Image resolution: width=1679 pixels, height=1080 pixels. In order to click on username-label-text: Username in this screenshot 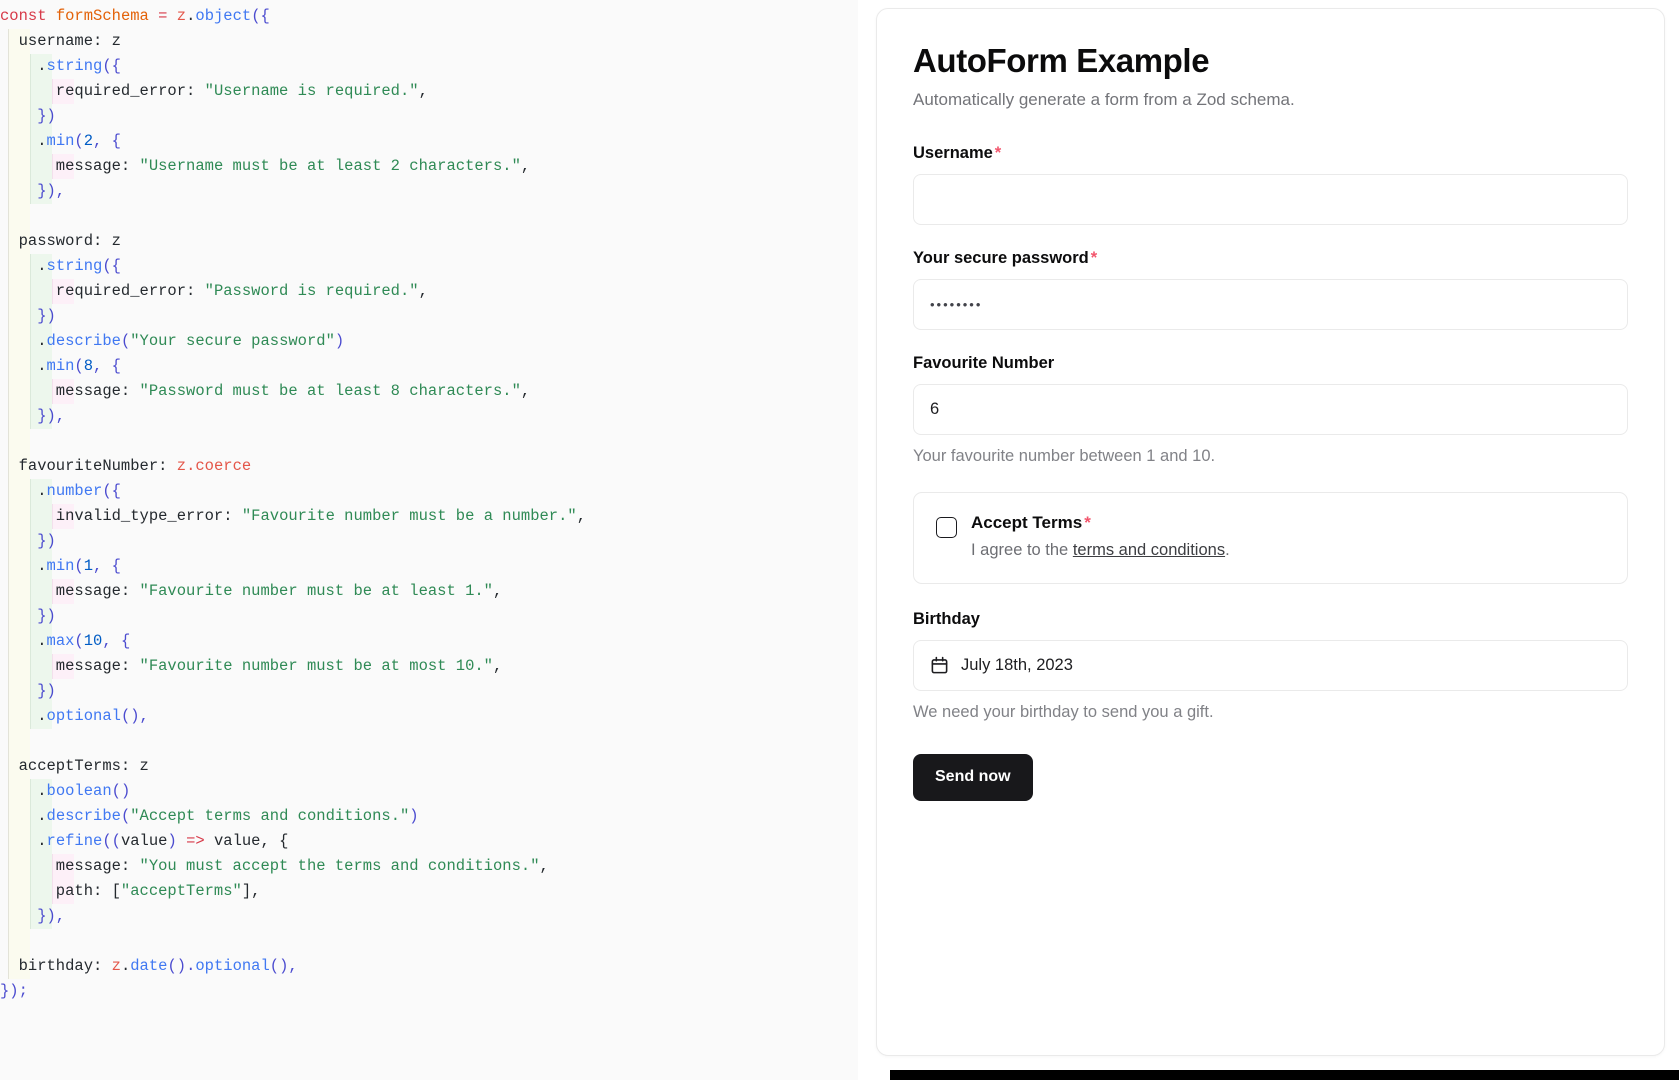, I will do `click(953, 153)`.